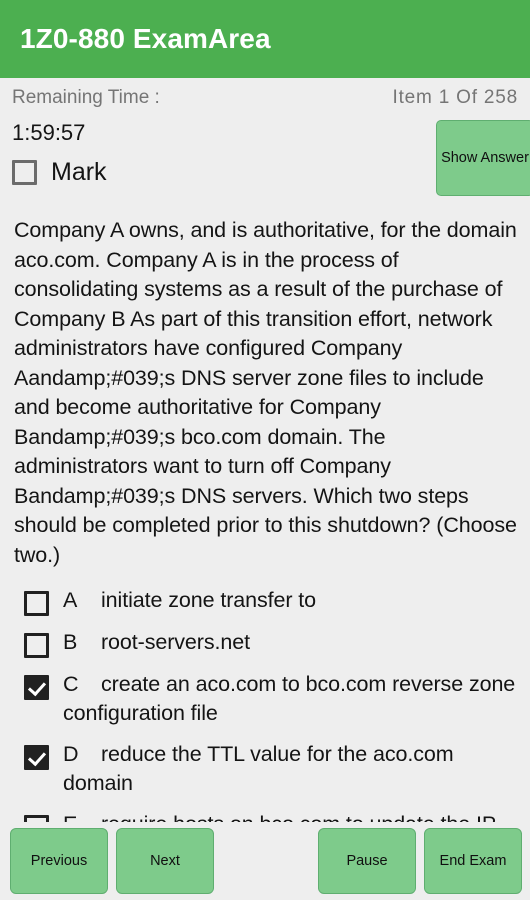  What do you see at coordinates (455, 97) in the screenshot?
I see `item-counter: Item 1 Of 258` at bounding box center [455, 97].